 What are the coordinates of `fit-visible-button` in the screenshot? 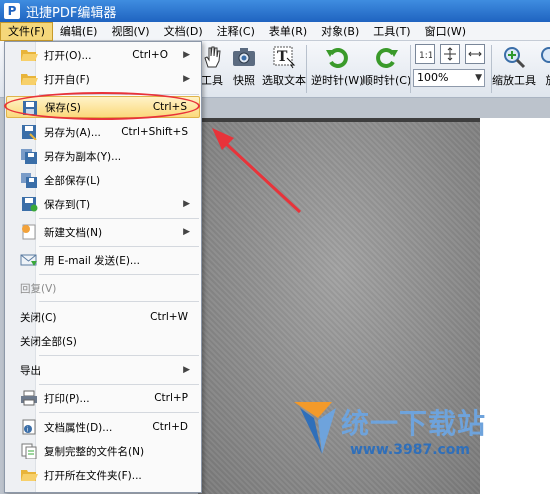 It's located at (475, 55).